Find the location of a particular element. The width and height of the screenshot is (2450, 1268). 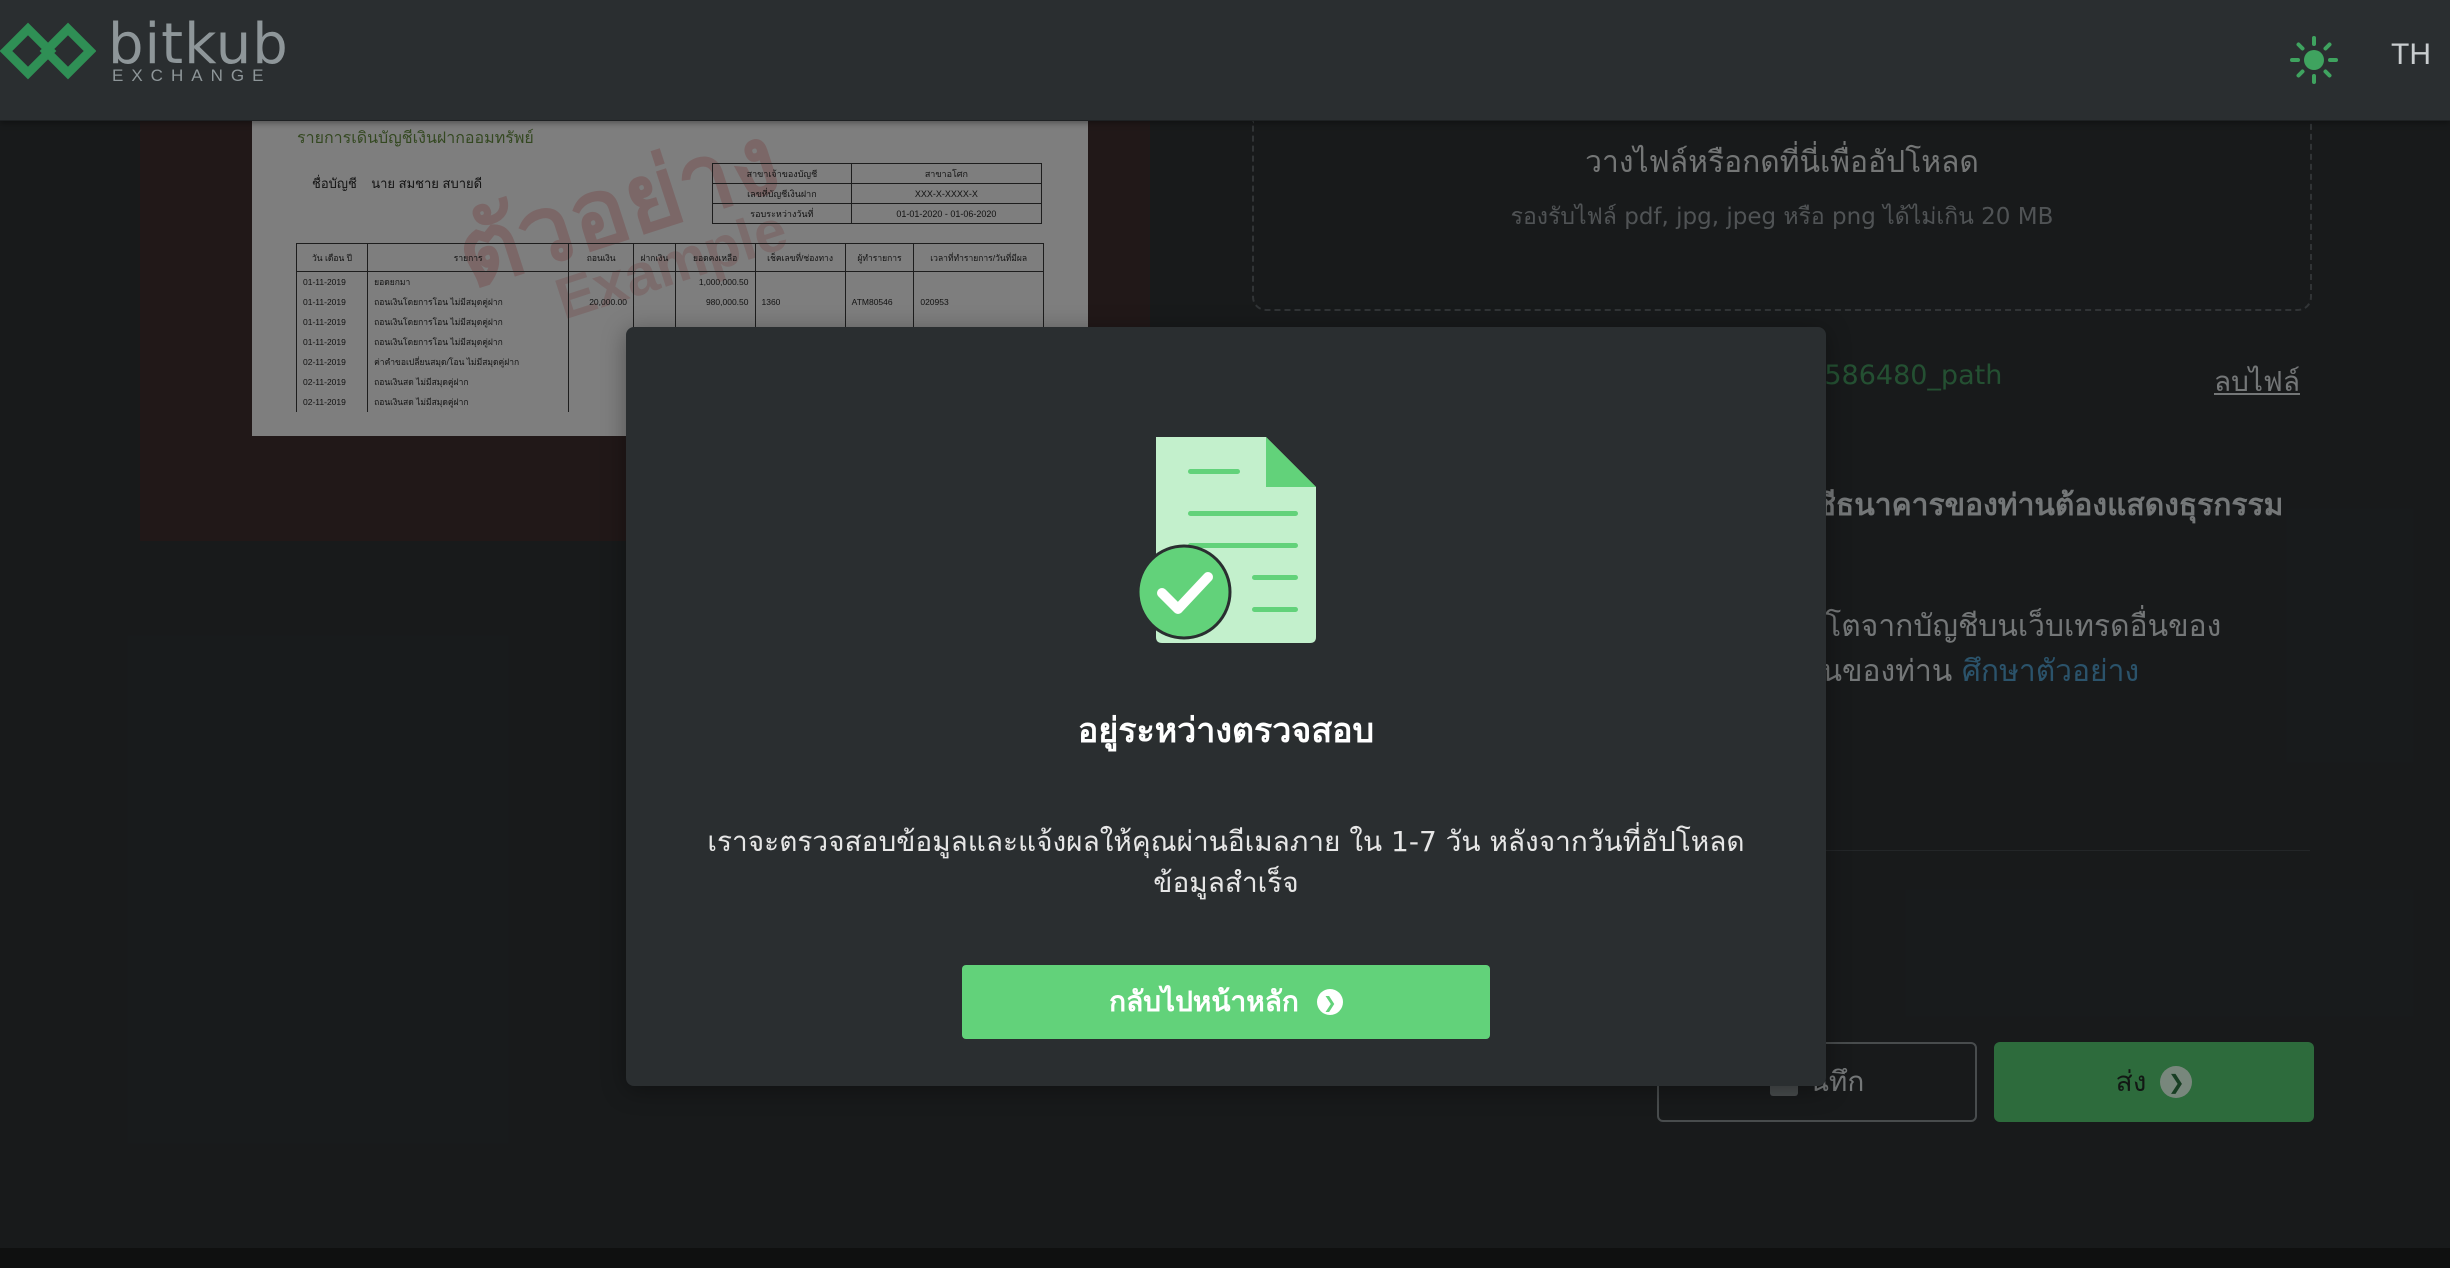

app-header: bitkub EXCHANGE TH is located at coordinates (1225, 60).